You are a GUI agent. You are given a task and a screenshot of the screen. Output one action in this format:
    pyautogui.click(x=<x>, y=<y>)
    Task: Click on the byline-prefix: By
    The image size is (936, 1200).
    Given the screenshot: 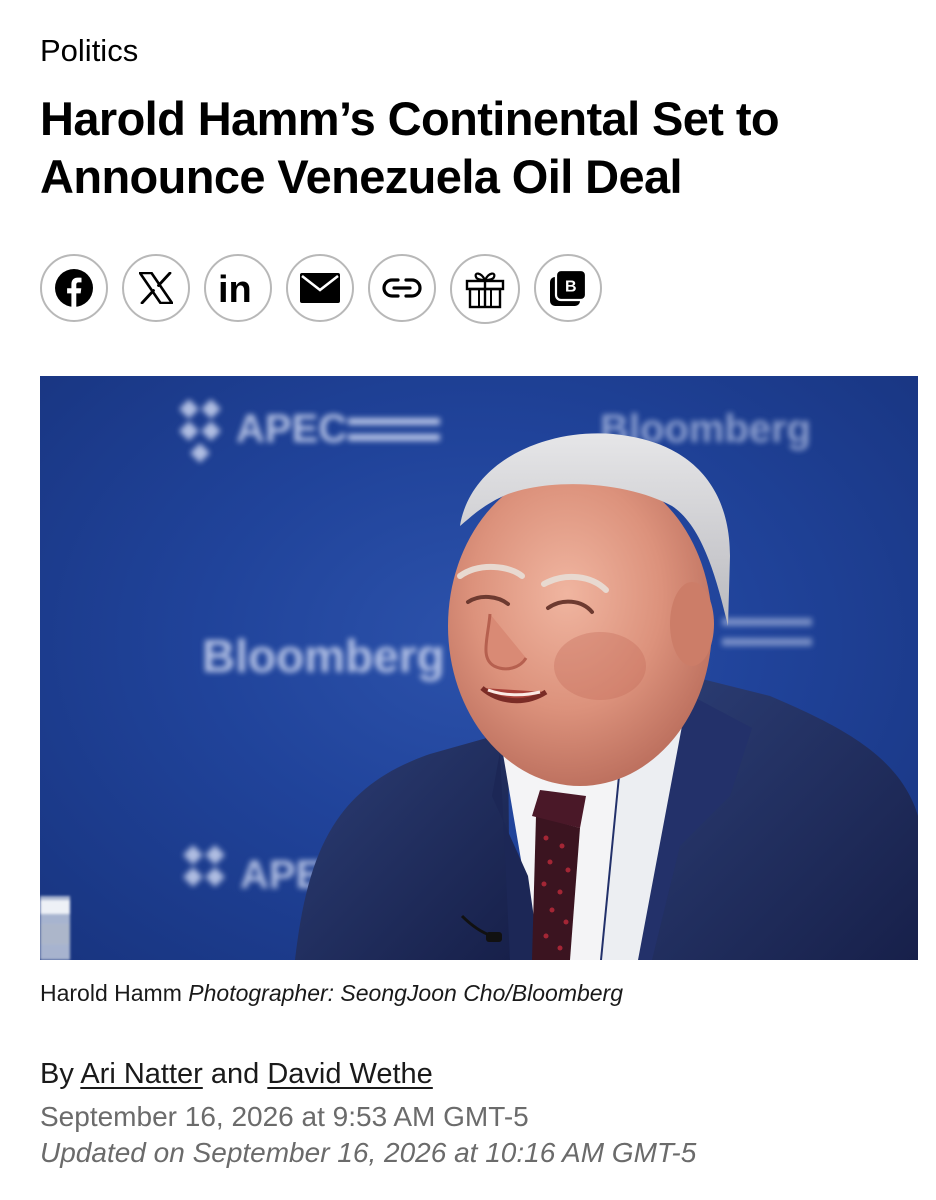 What is the action you would take?
    pyautogui.click(x=57, y=1074)
    